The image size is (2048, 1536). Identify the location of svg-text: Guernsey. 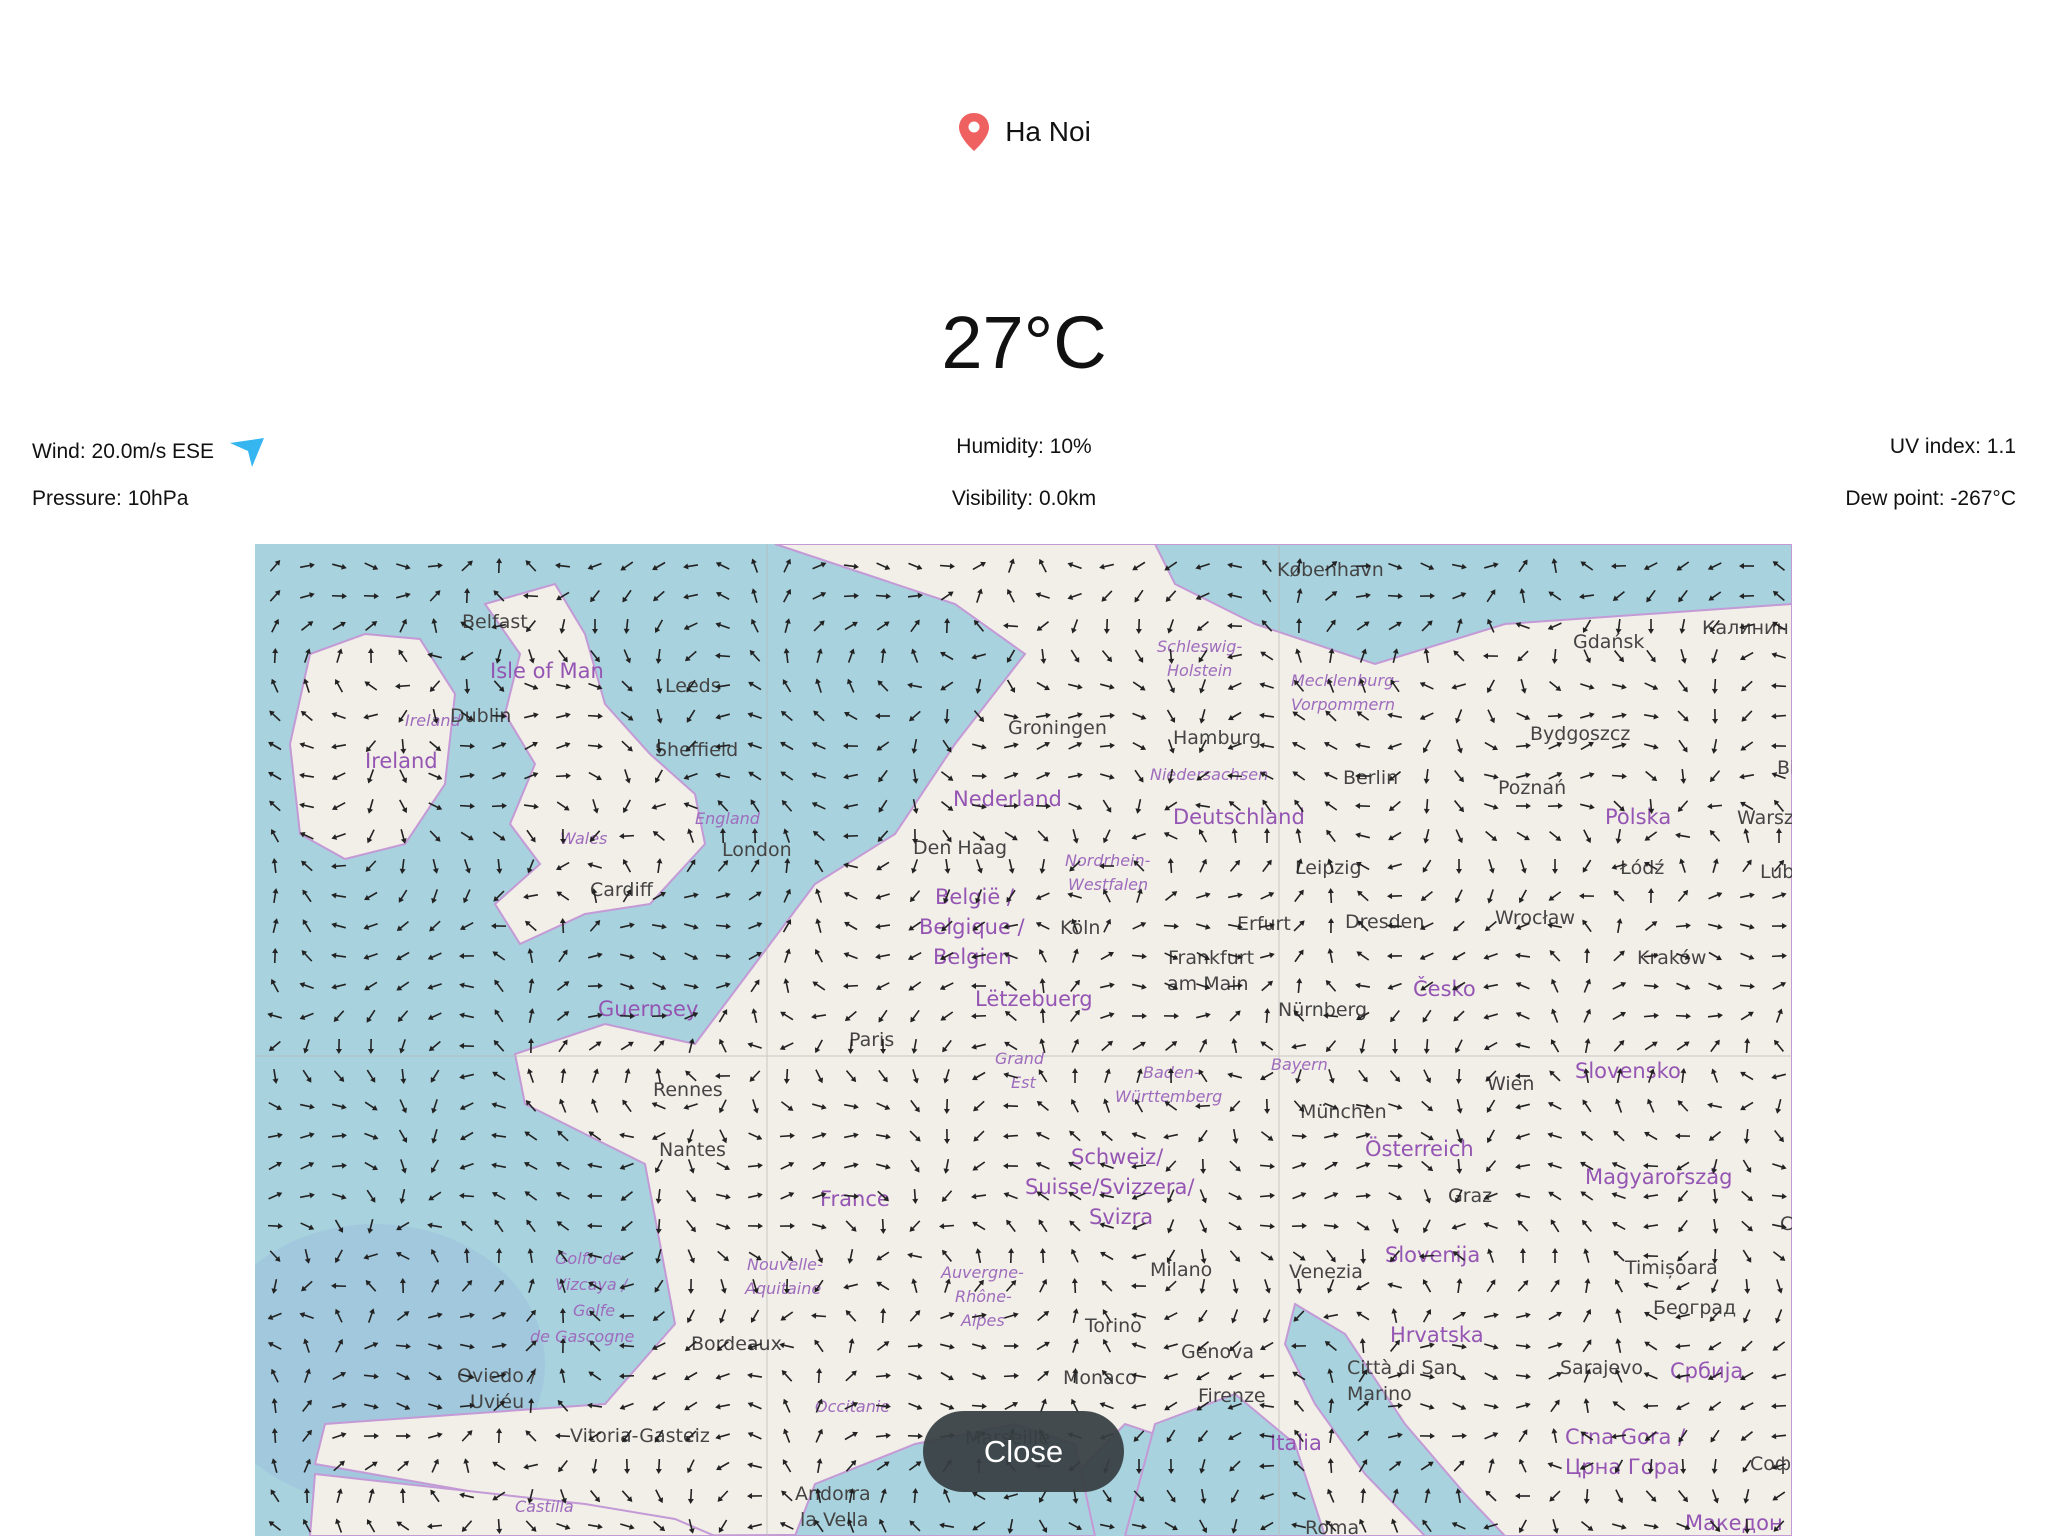
(648, 1009).